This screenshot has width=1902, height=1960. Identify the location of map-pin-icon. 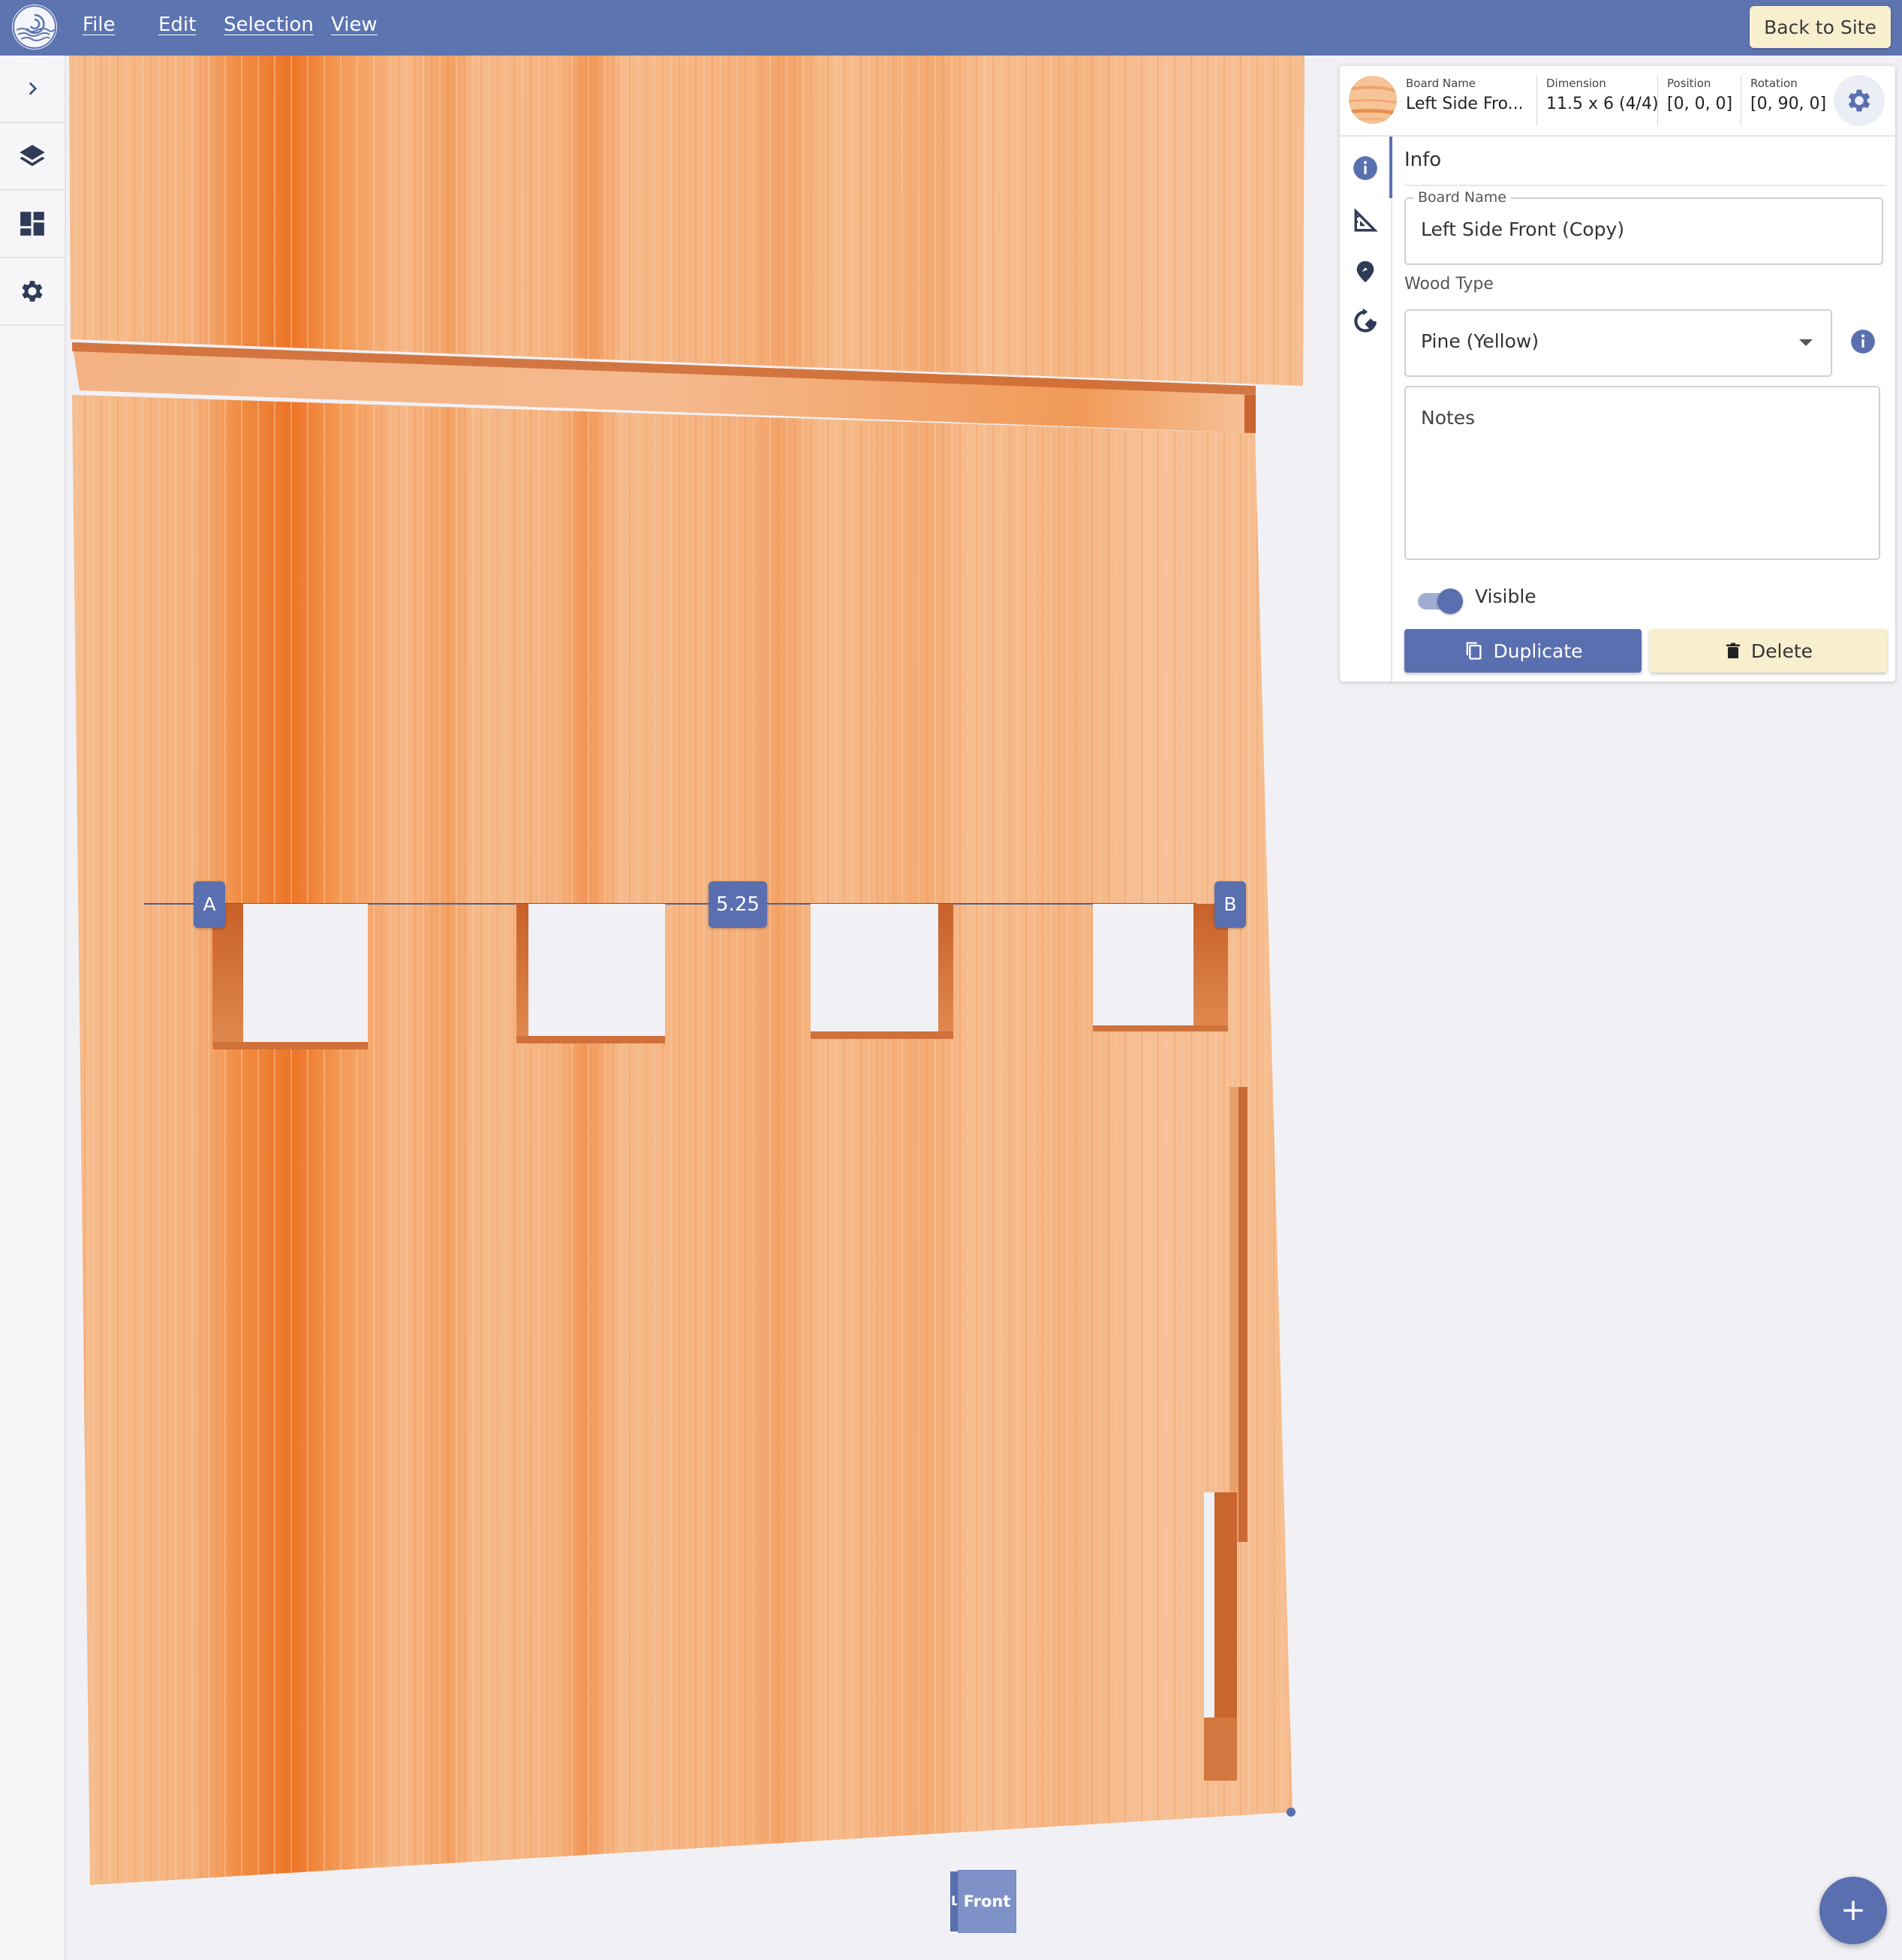
(1365, 271).